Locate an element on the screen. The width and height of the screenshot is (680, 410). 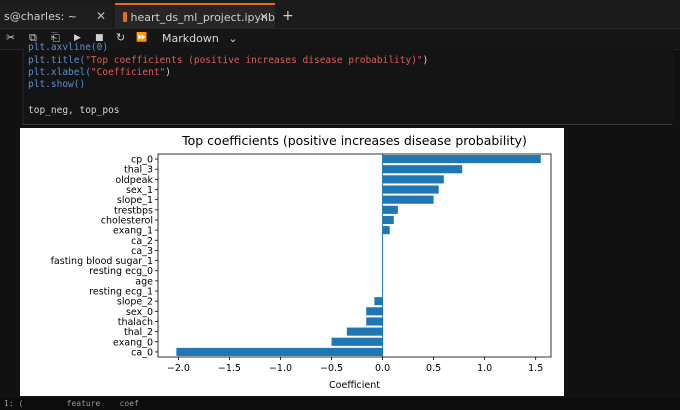
x-tick-label: 1.0 is located at coordinates (484, 368).